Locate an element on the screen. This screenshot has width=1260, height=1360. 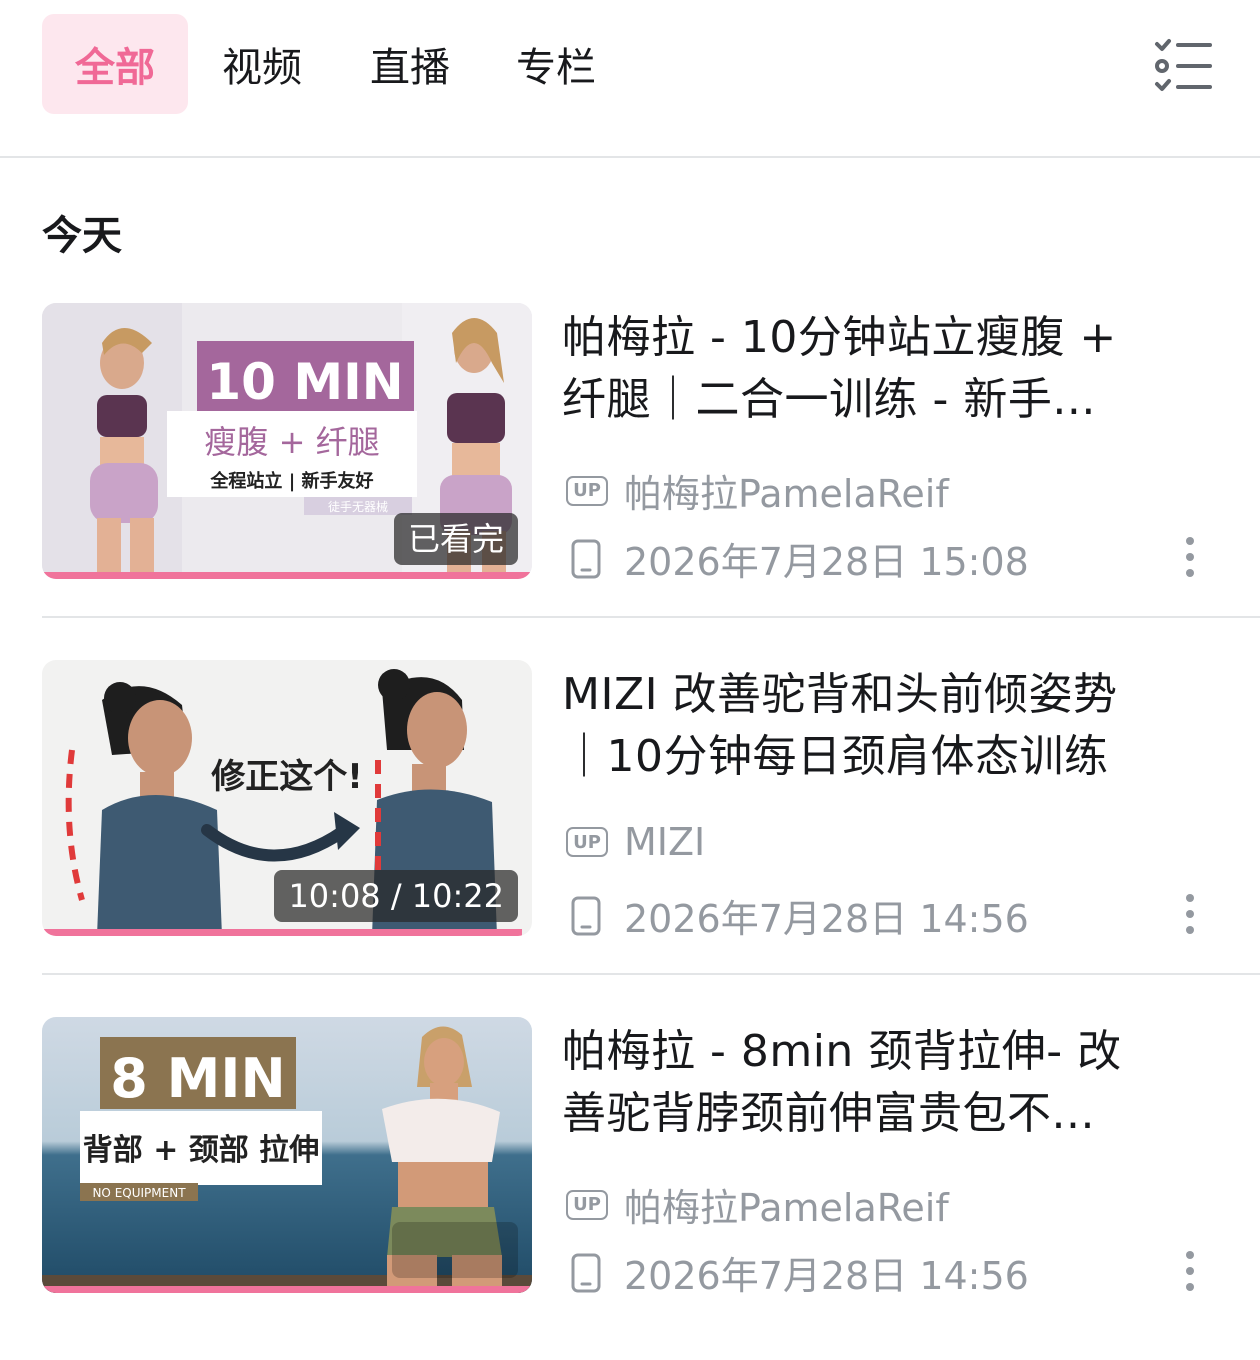
watch-time: 2026年7月28日 15:08 is located at coordinates (826, 562).